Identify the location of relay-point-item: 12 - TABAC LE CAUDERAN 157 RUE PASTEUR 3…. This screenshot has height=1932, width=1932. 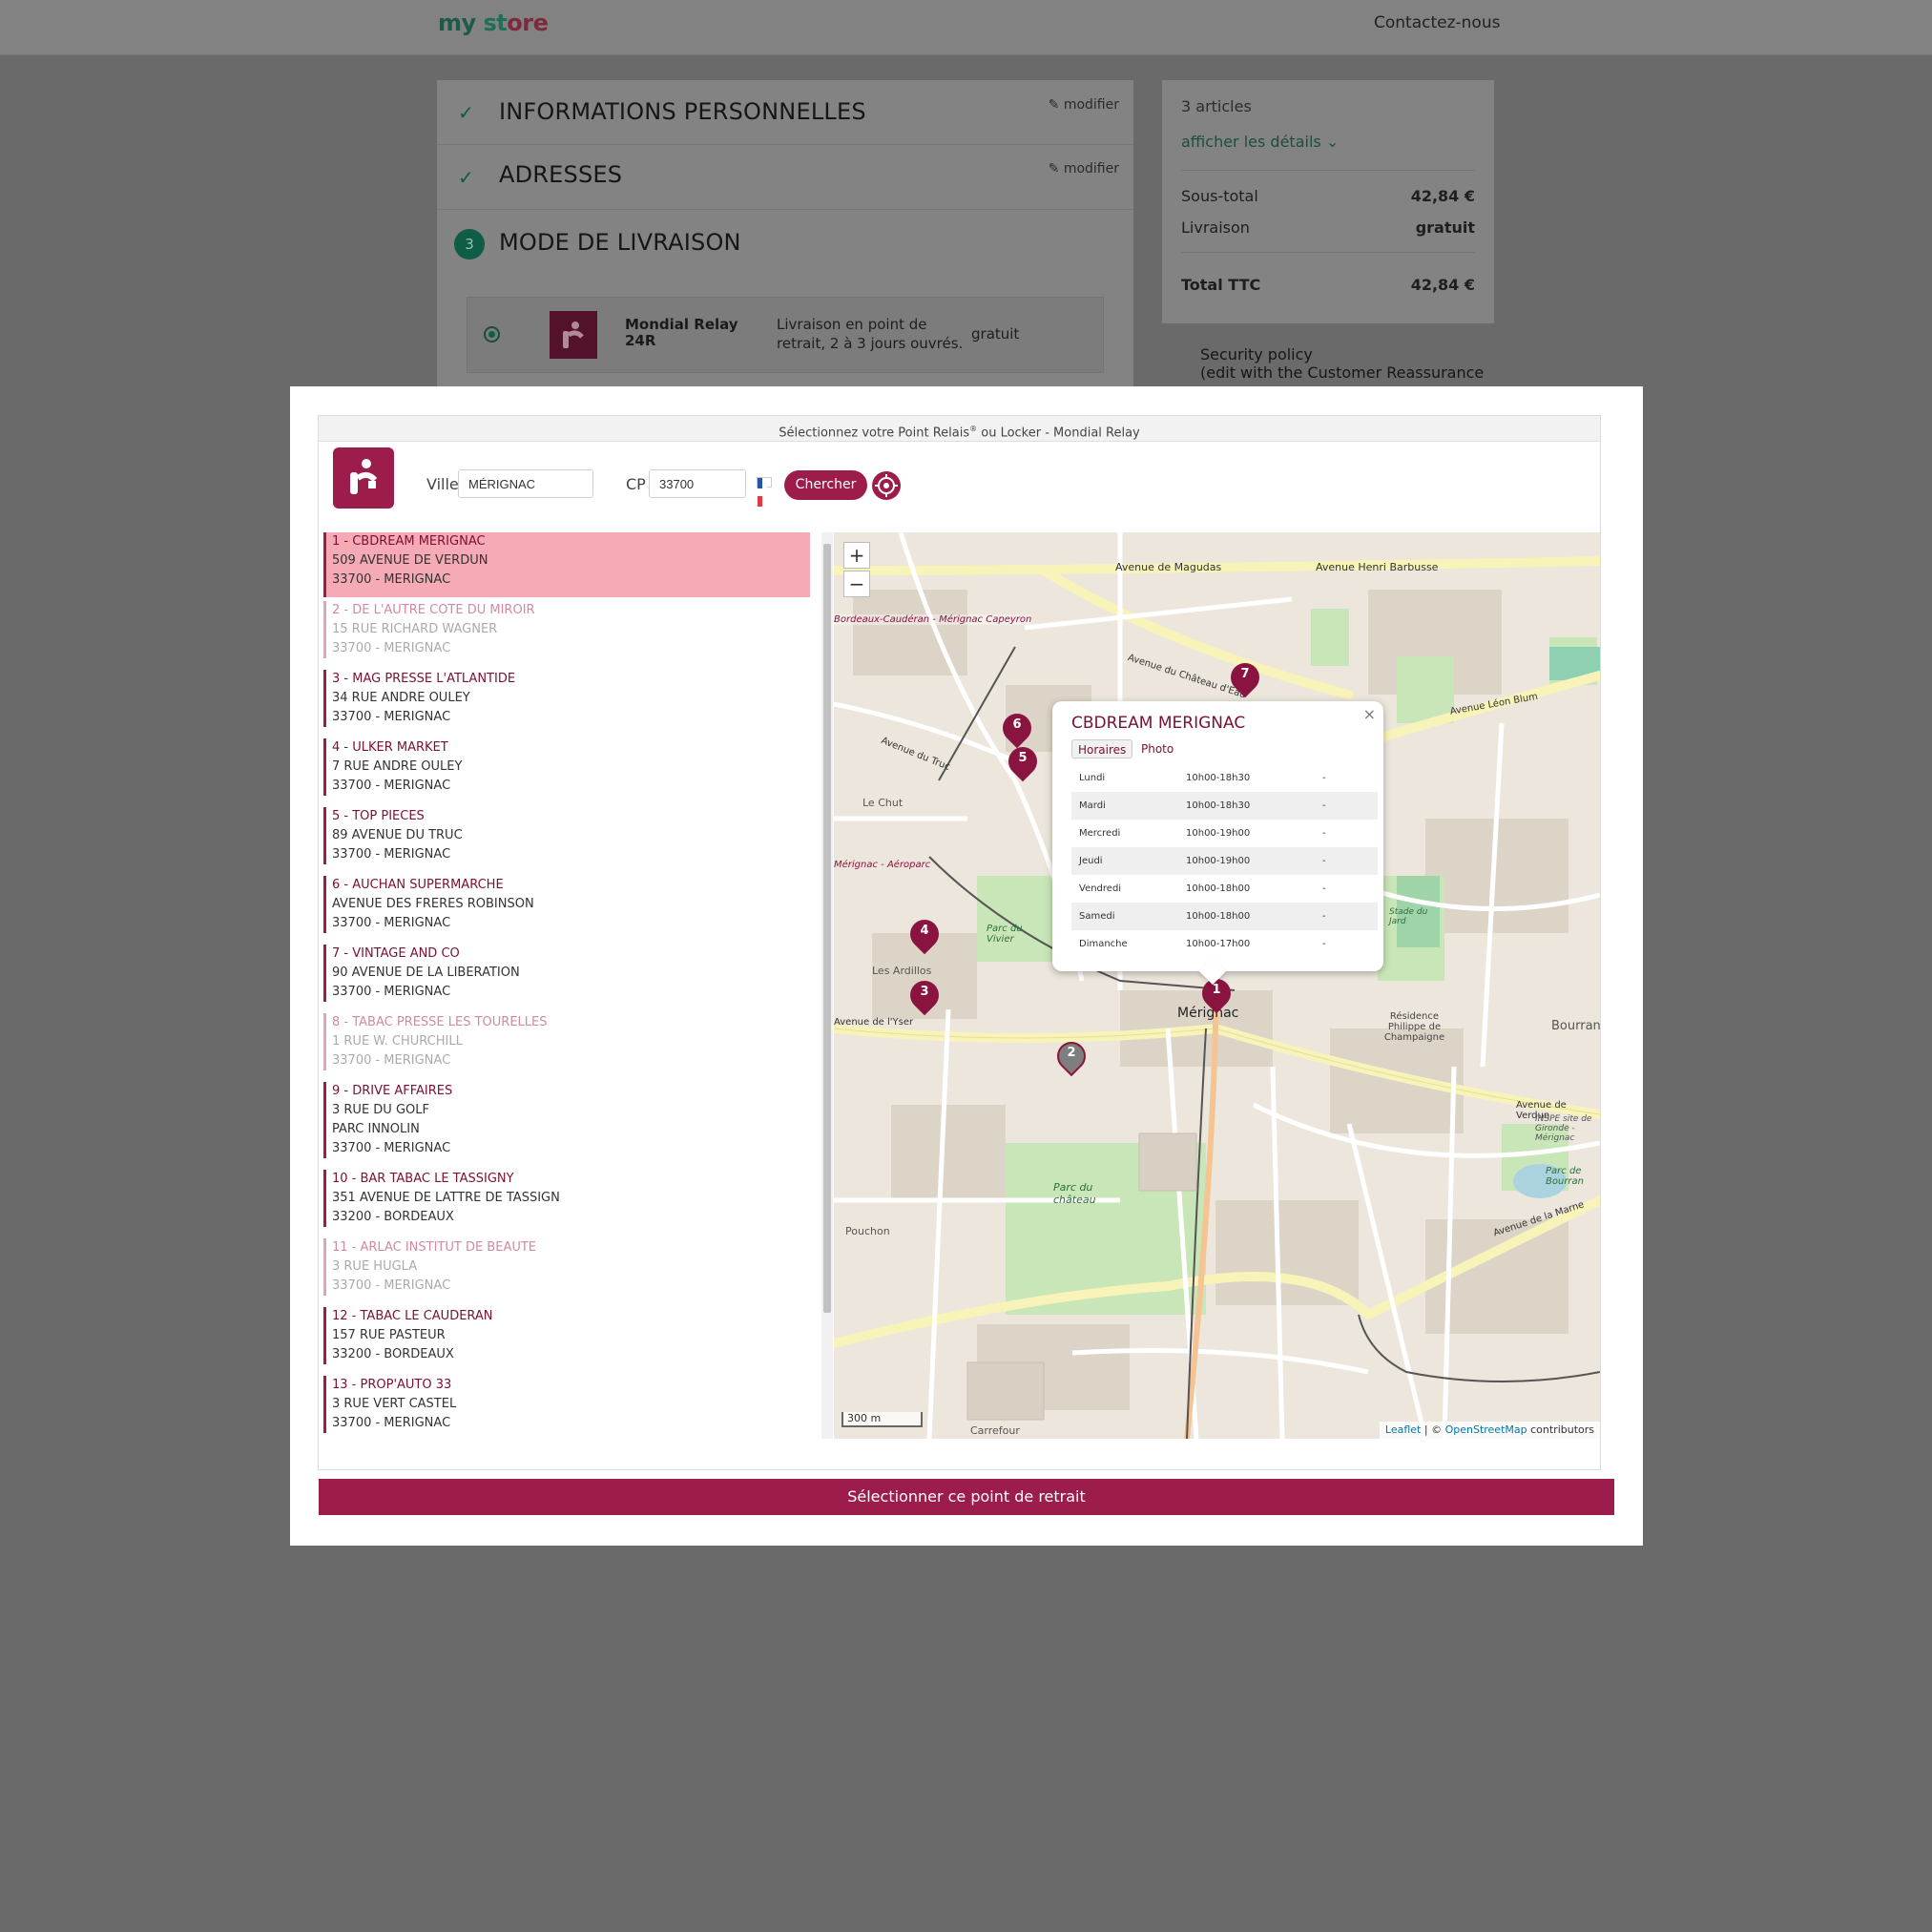
(566, 1335).